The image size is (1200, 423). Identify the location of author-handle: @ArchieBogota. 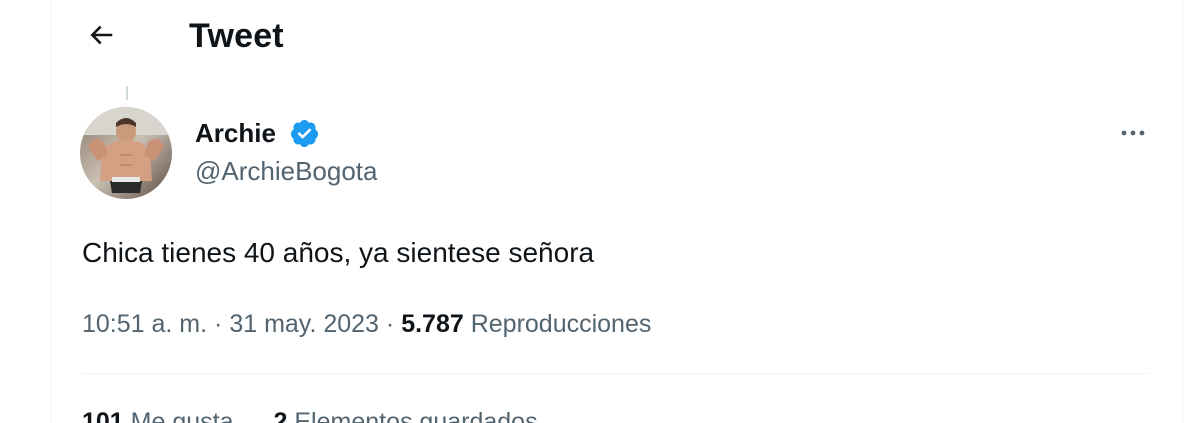
(286, 171).